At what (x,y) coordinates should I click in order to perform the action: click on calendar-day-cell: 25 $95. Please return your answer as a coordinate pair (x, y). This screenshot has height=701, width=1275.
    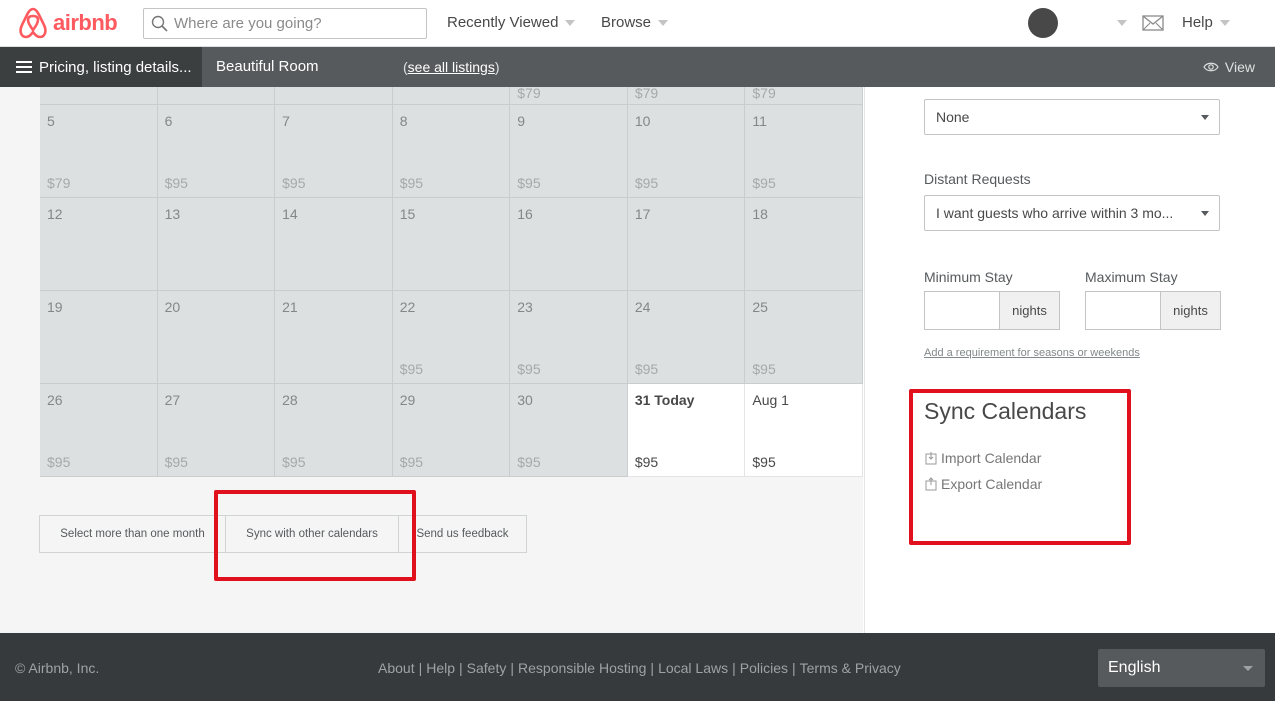
    Looking at the image, I should click on (804, 337).